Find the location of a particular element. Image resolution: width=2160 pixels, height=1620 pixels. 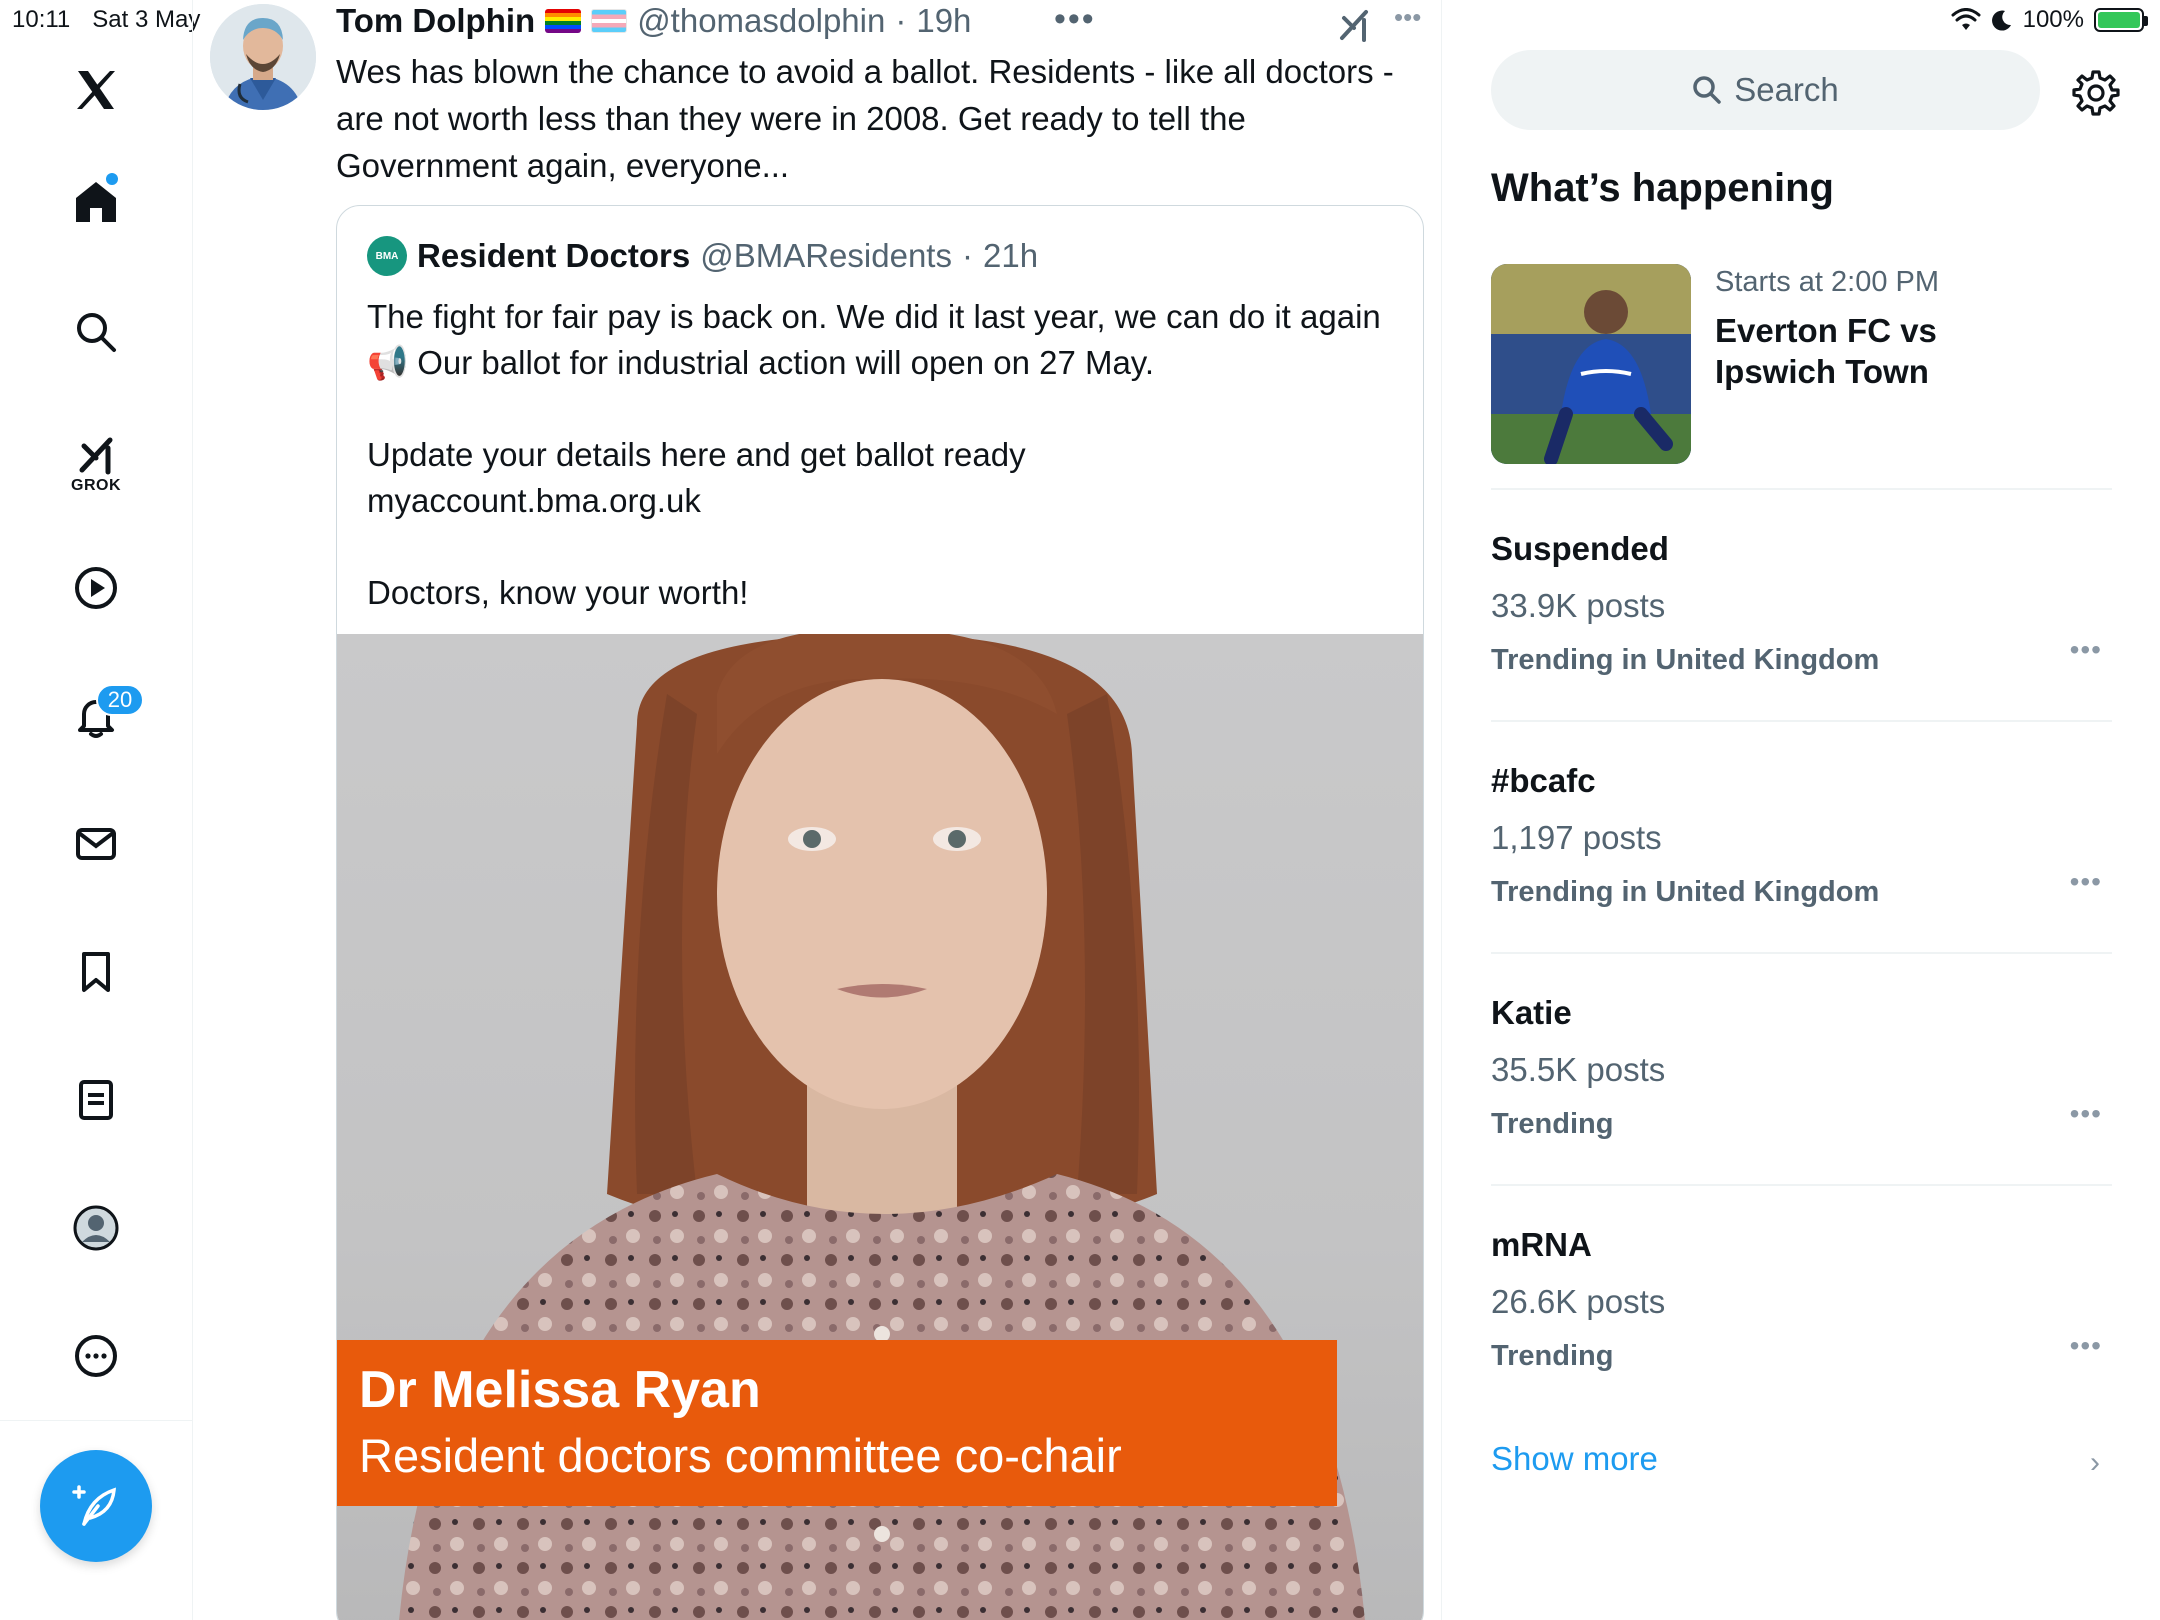

settings-gear-icon is located at coordinates (2096, 92).